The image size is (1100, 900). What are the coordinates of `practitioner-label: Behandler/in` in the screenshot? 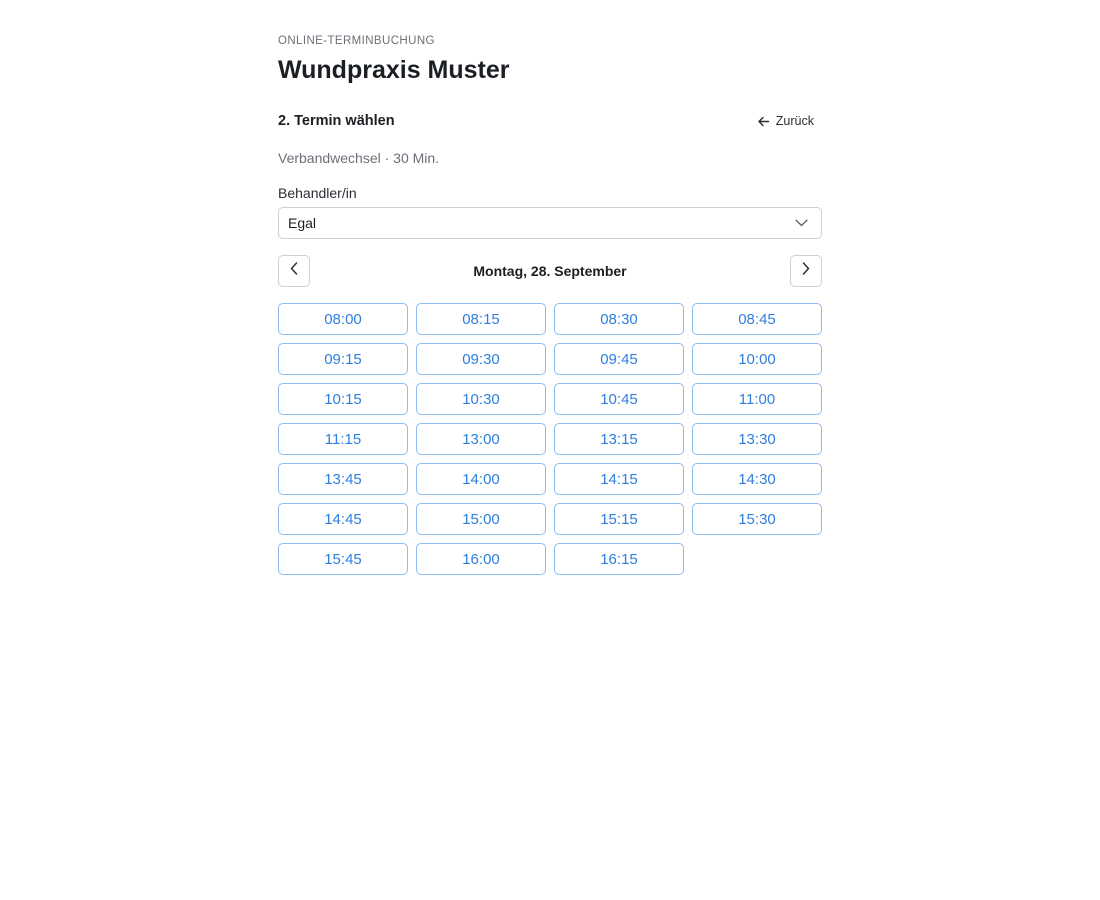 It's located at (317, 193).